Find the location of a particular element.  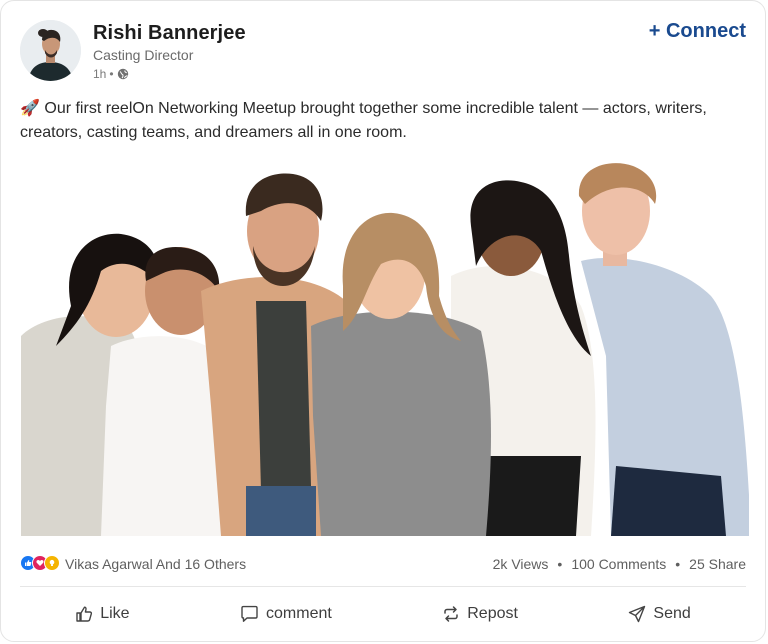

connect-button: + Connect is located at coordinates (697, 31).